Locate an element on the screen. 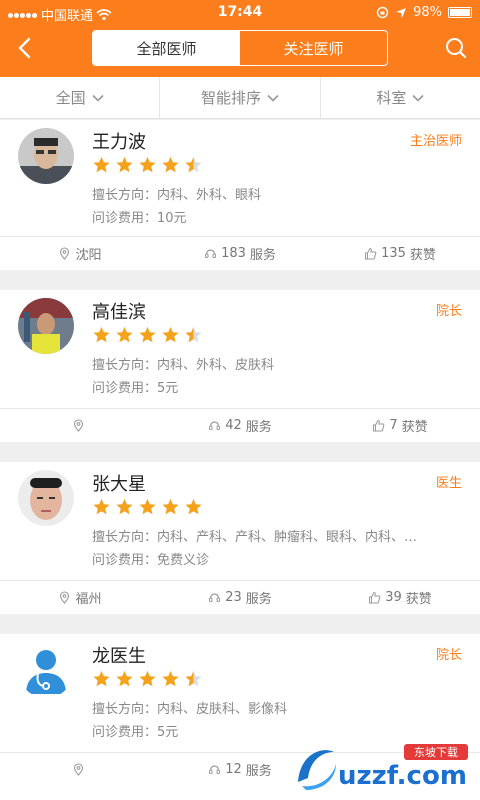  filter-sort-label: 智能排序 is located at coordinates (230, 98).